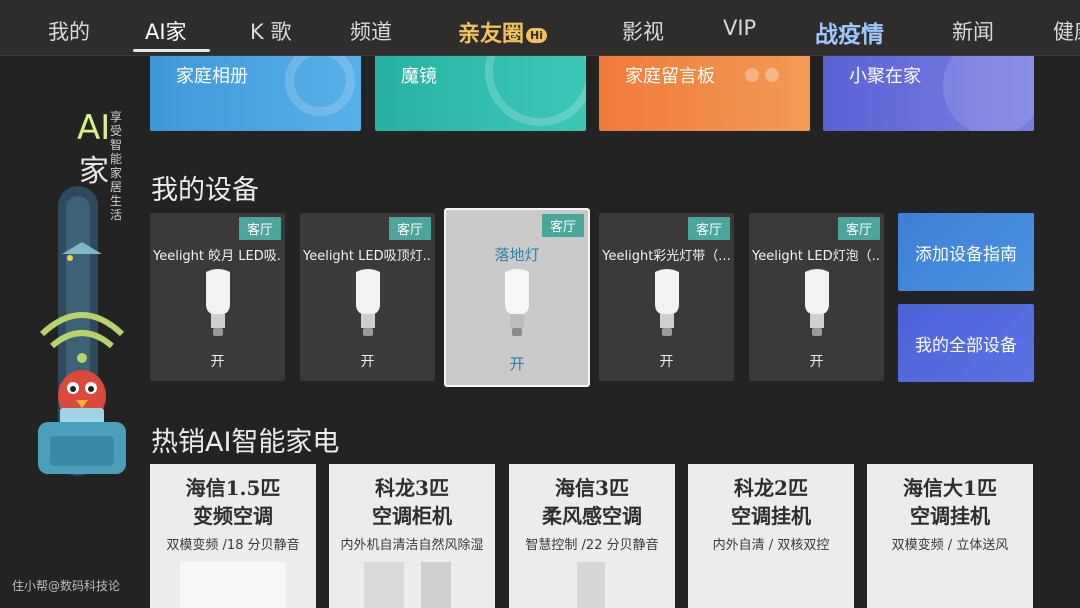 The width and height of the screenshot is (1080, 608). What do you see at coordinates (592, 545) in the screenshot?
I see `product-description: 智慧控制 /22 分贝静音` at bounding box center [592, 545].